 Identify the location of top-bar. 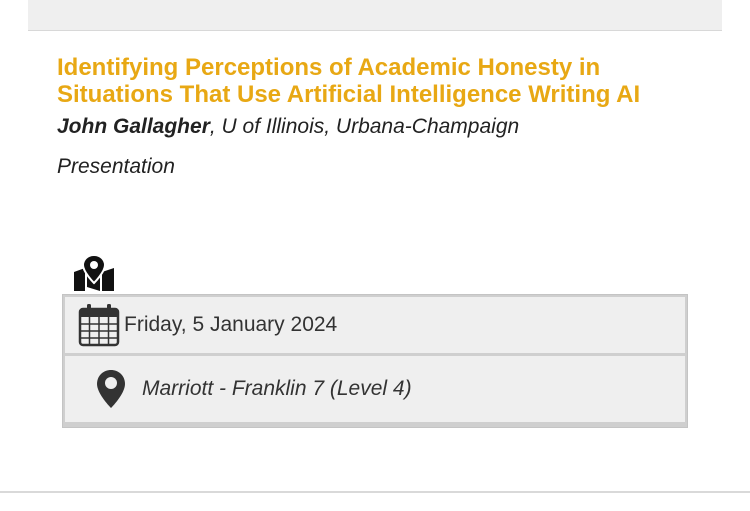
(375, 15).